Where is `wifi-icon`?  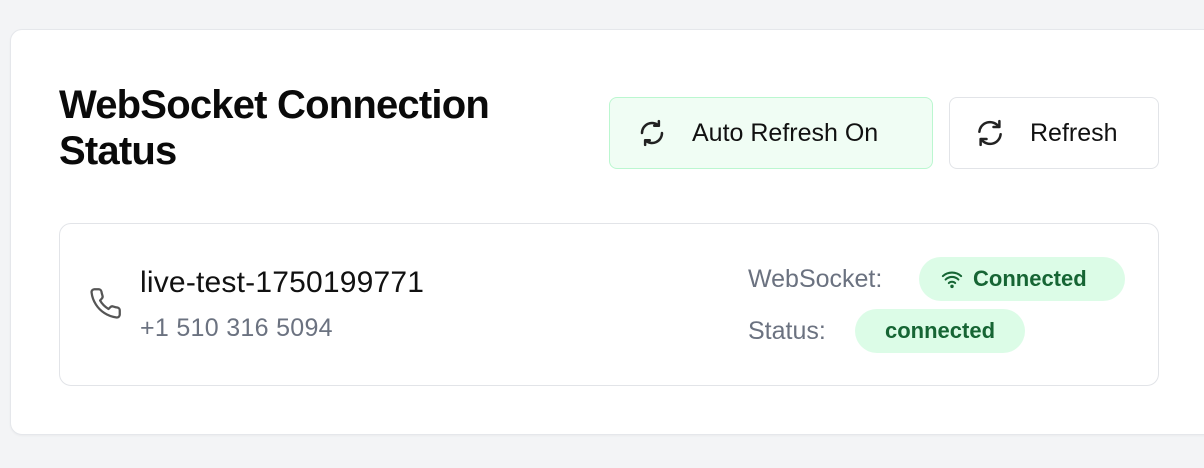 wifi-icon is located at coordinates (952, 279).